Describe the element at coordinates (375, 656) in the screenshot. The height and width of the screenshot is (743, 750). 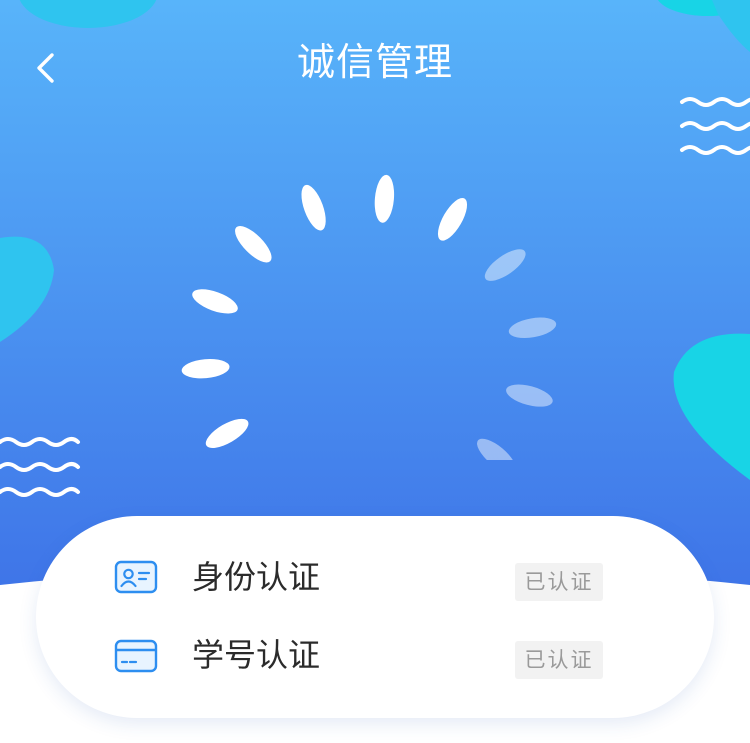
I see `cert-row-student-id: 学号认证 已认证` at that location.